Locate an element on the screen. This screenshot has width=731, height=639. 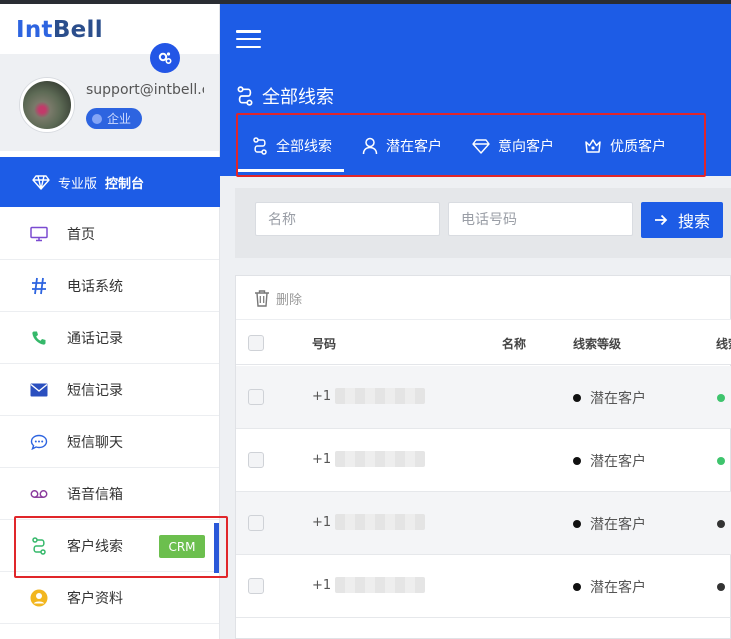
user-circle-icon is located at coordinates (39, 598).